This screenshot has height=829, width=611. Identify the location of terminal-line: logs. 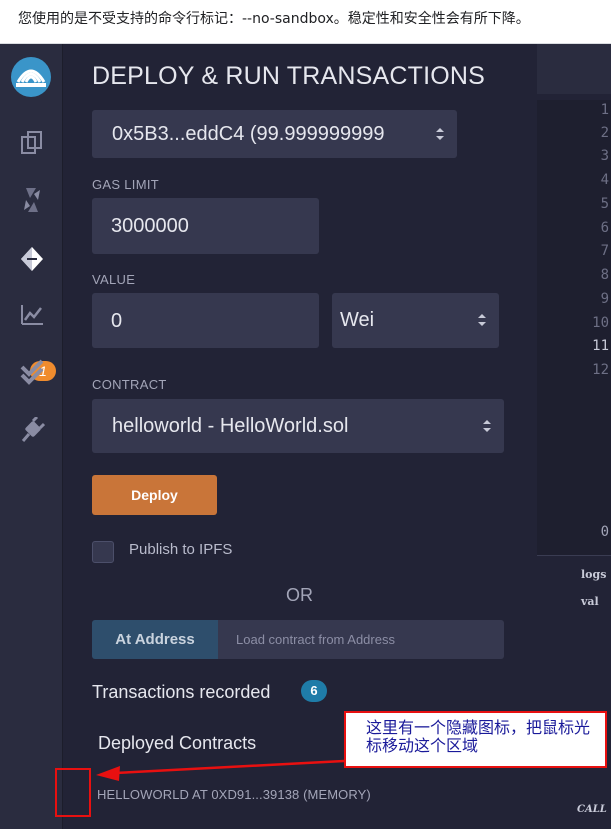
(594, 574).